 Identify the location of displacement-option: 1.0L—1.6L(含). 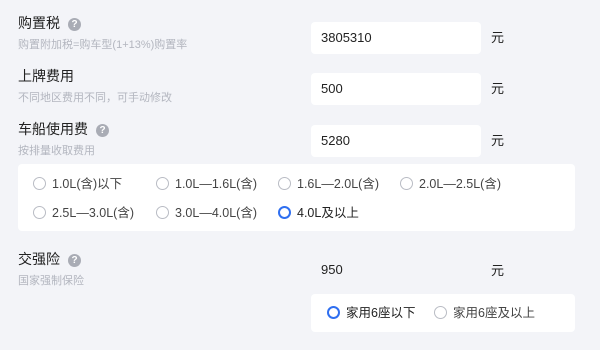
(206, 184).